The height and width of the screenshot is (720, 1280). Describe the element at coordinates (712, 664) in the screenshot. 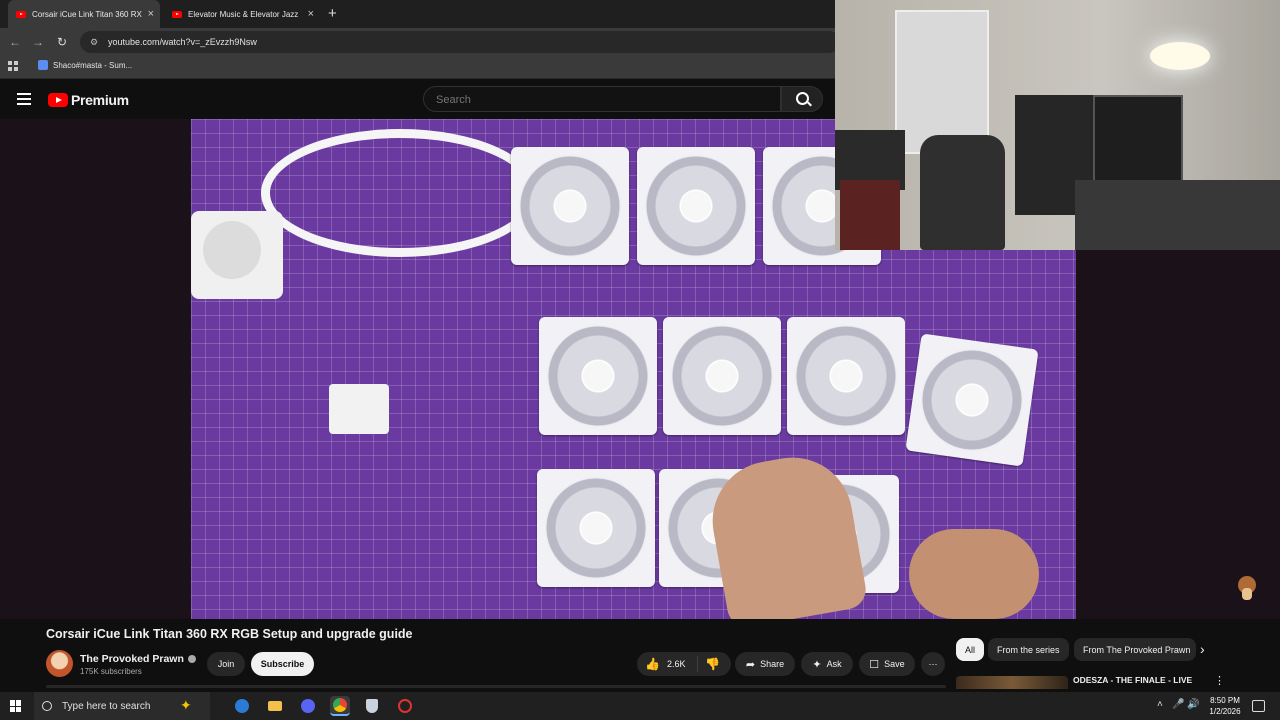

I see `thumbs-down-icon: 👎` at that location.